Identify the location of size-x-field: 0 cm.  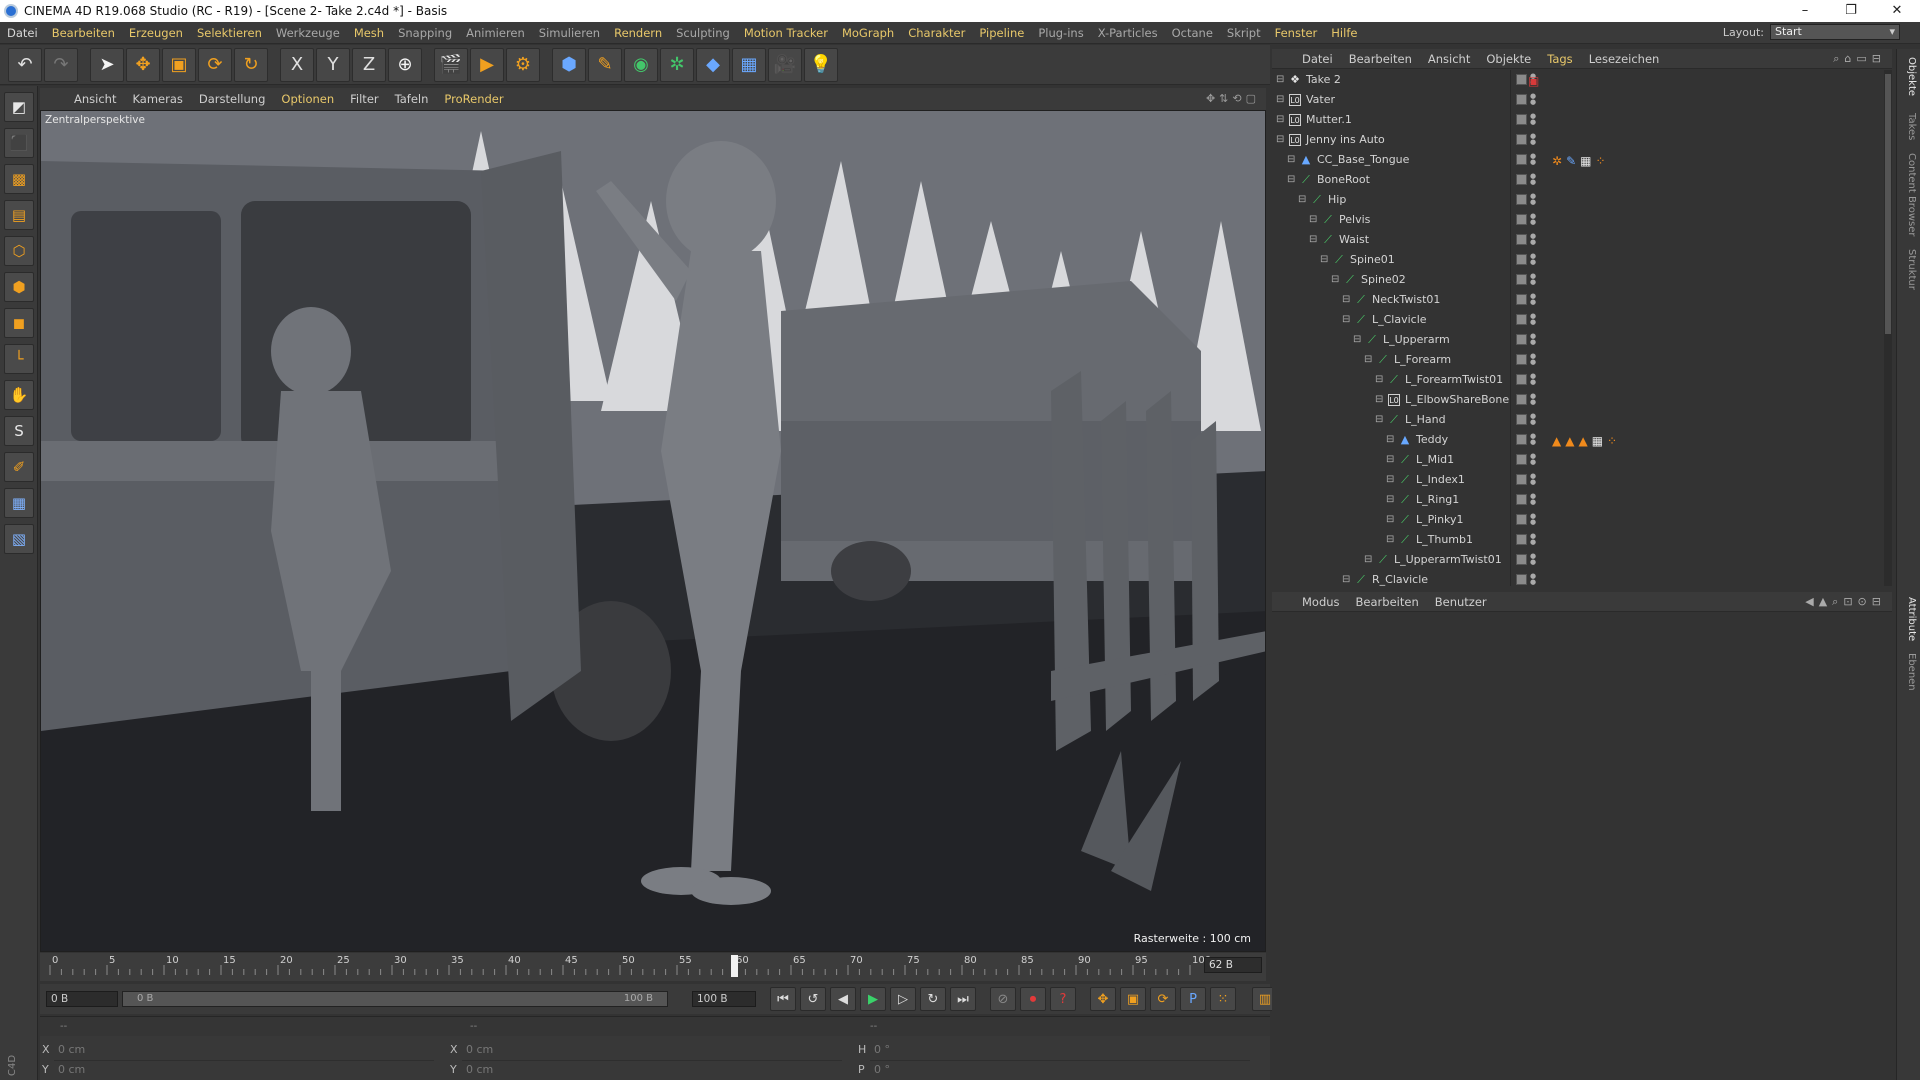
(652, 1050).